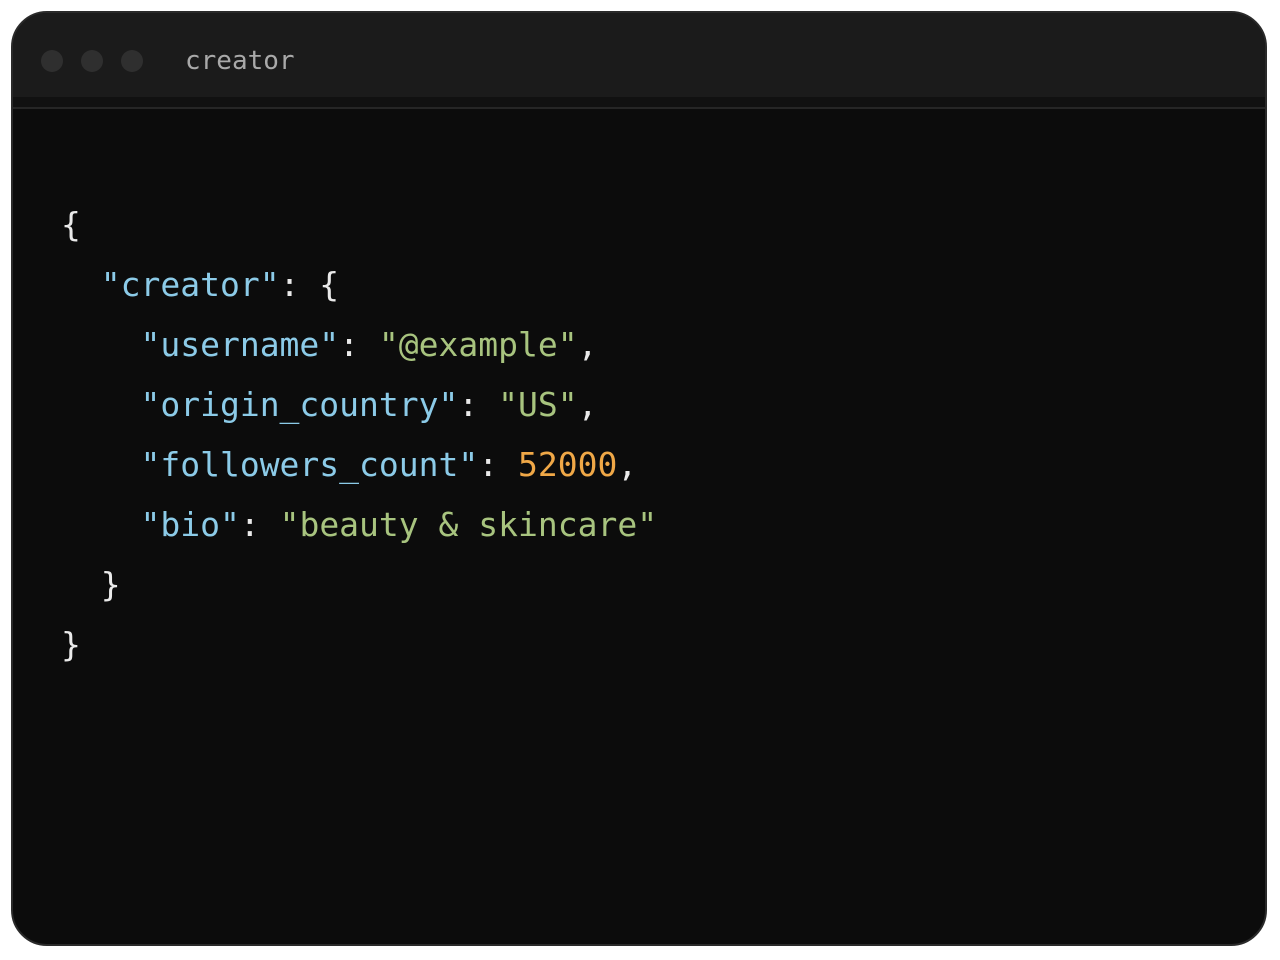 The height and width of the screenshot is (960, 1280). I want to click on code-line-field: "followers_count": 52000,, so click(359, 465).